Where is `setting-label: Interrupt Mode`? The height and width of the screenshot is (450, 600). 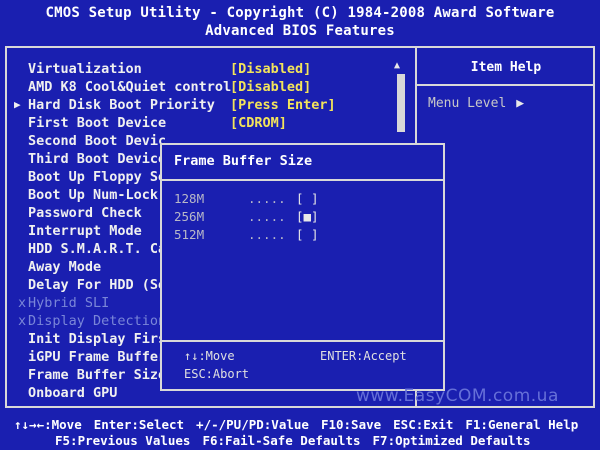 setting-label: Interrupt Mode is located at coordinates (85, 231).